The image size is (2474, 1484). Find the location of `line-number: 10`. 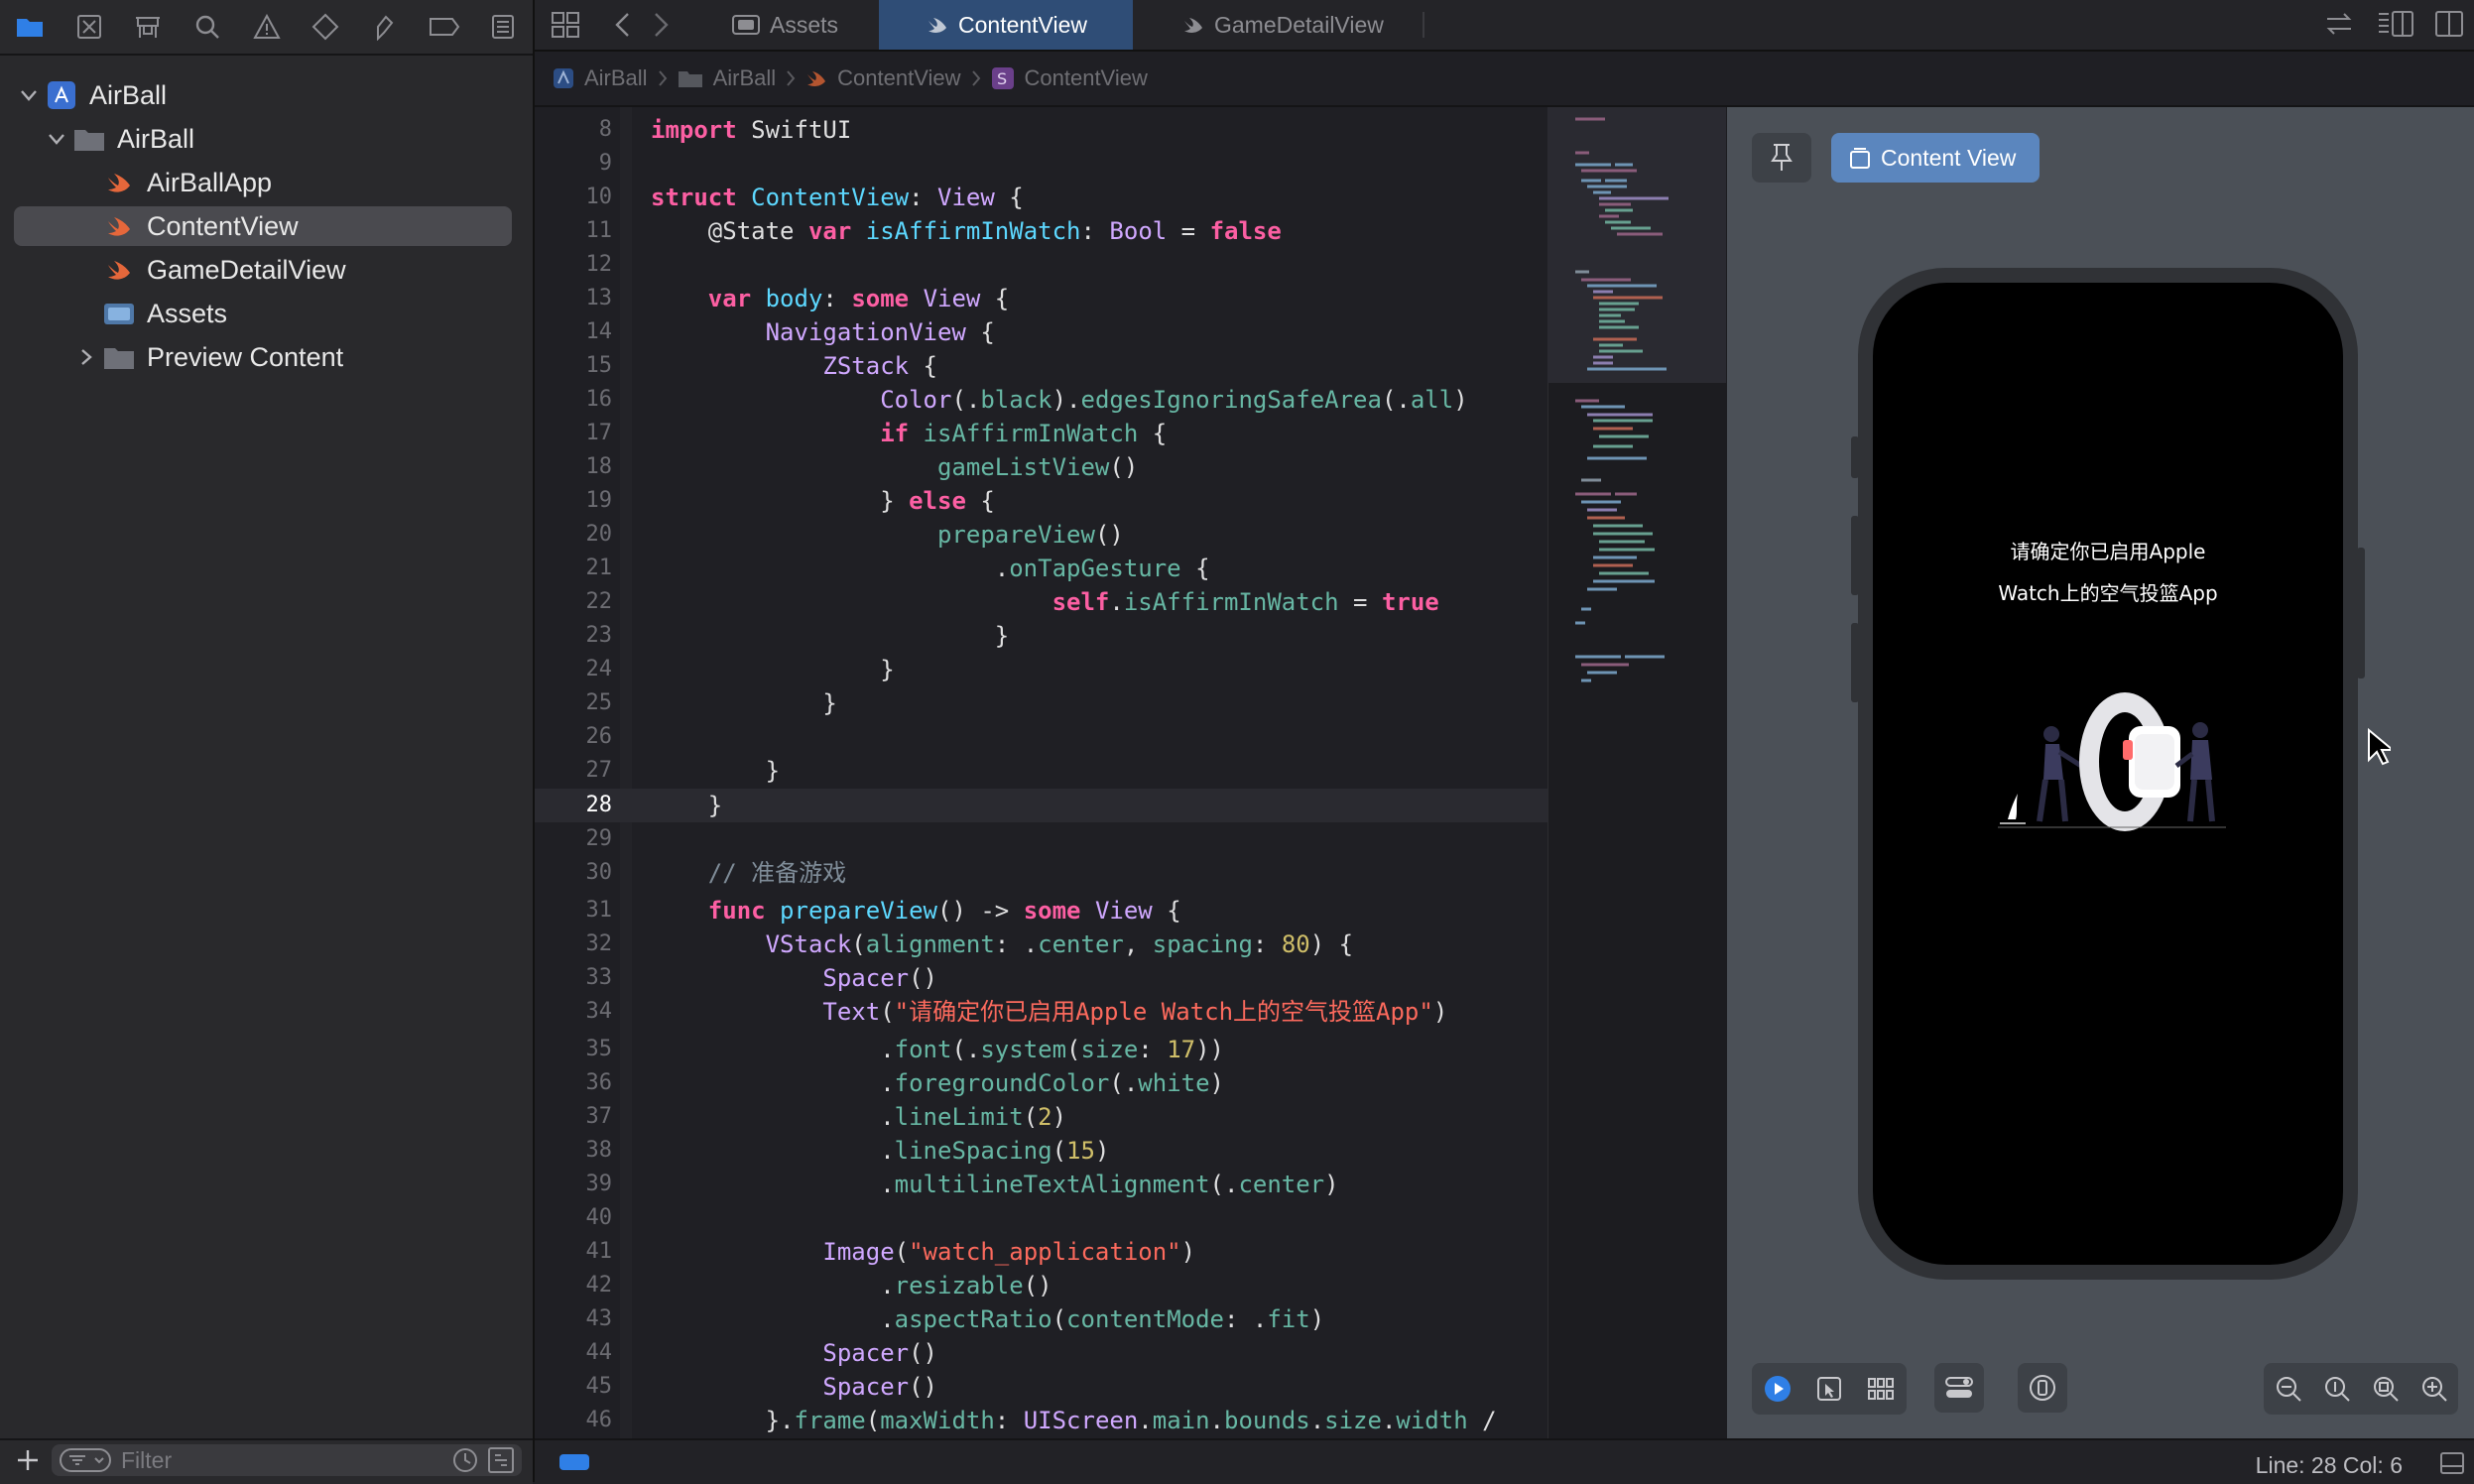

line-number: 10 is located at coordinates (599, 197).